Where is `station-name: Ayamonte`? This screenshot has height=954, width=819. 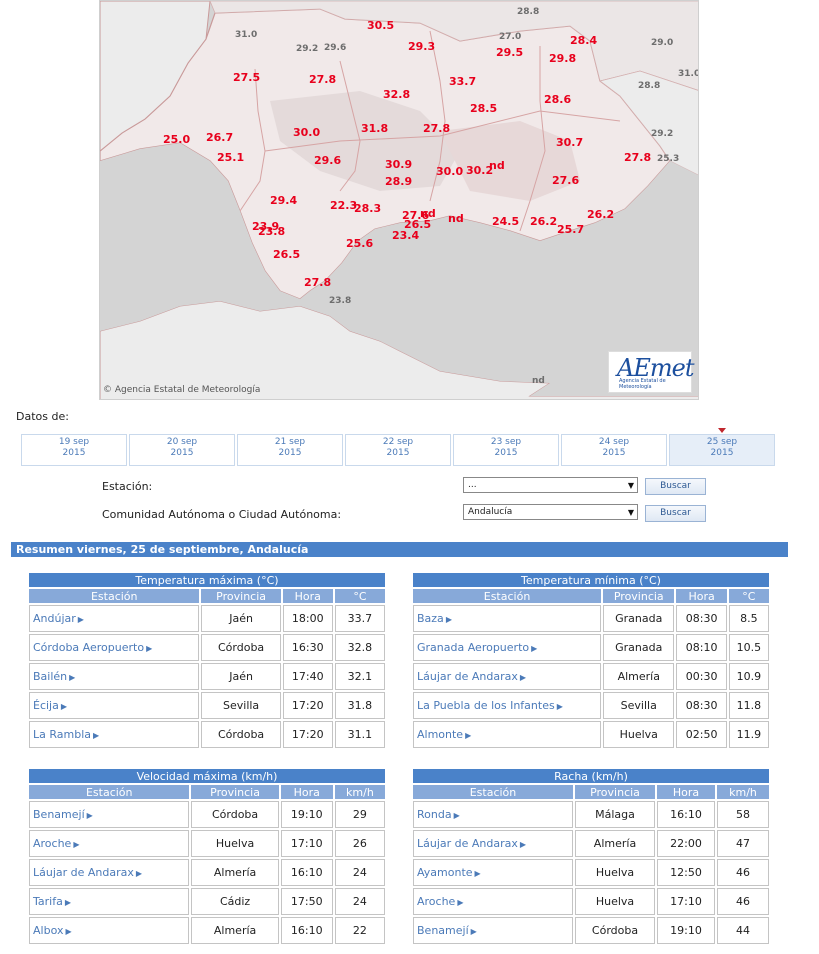 station-name: Ayamonte is located at coordinates (445, 872).